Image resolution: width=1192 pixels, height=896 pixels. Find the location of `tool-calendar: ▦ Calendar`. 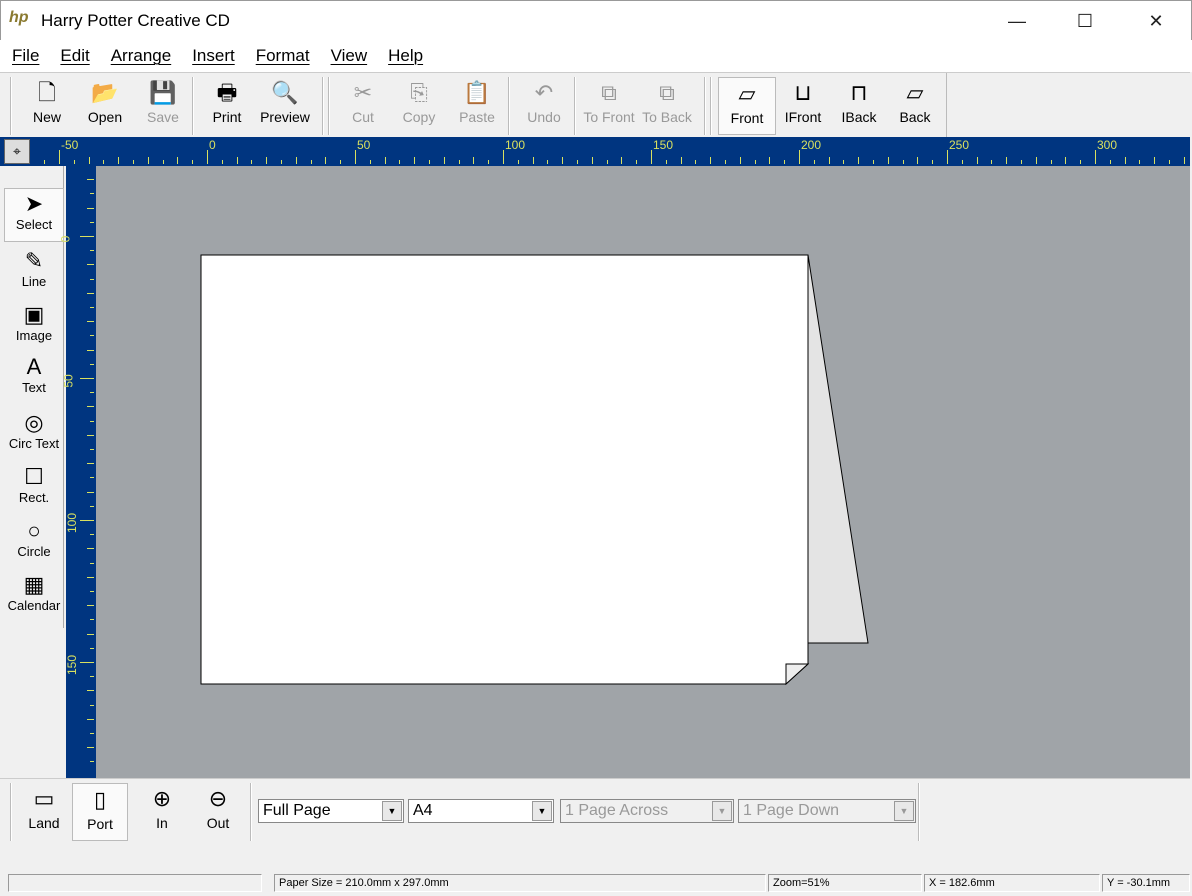

tool-calendar: ▦ Calendar is located at coordinates (34, 597).